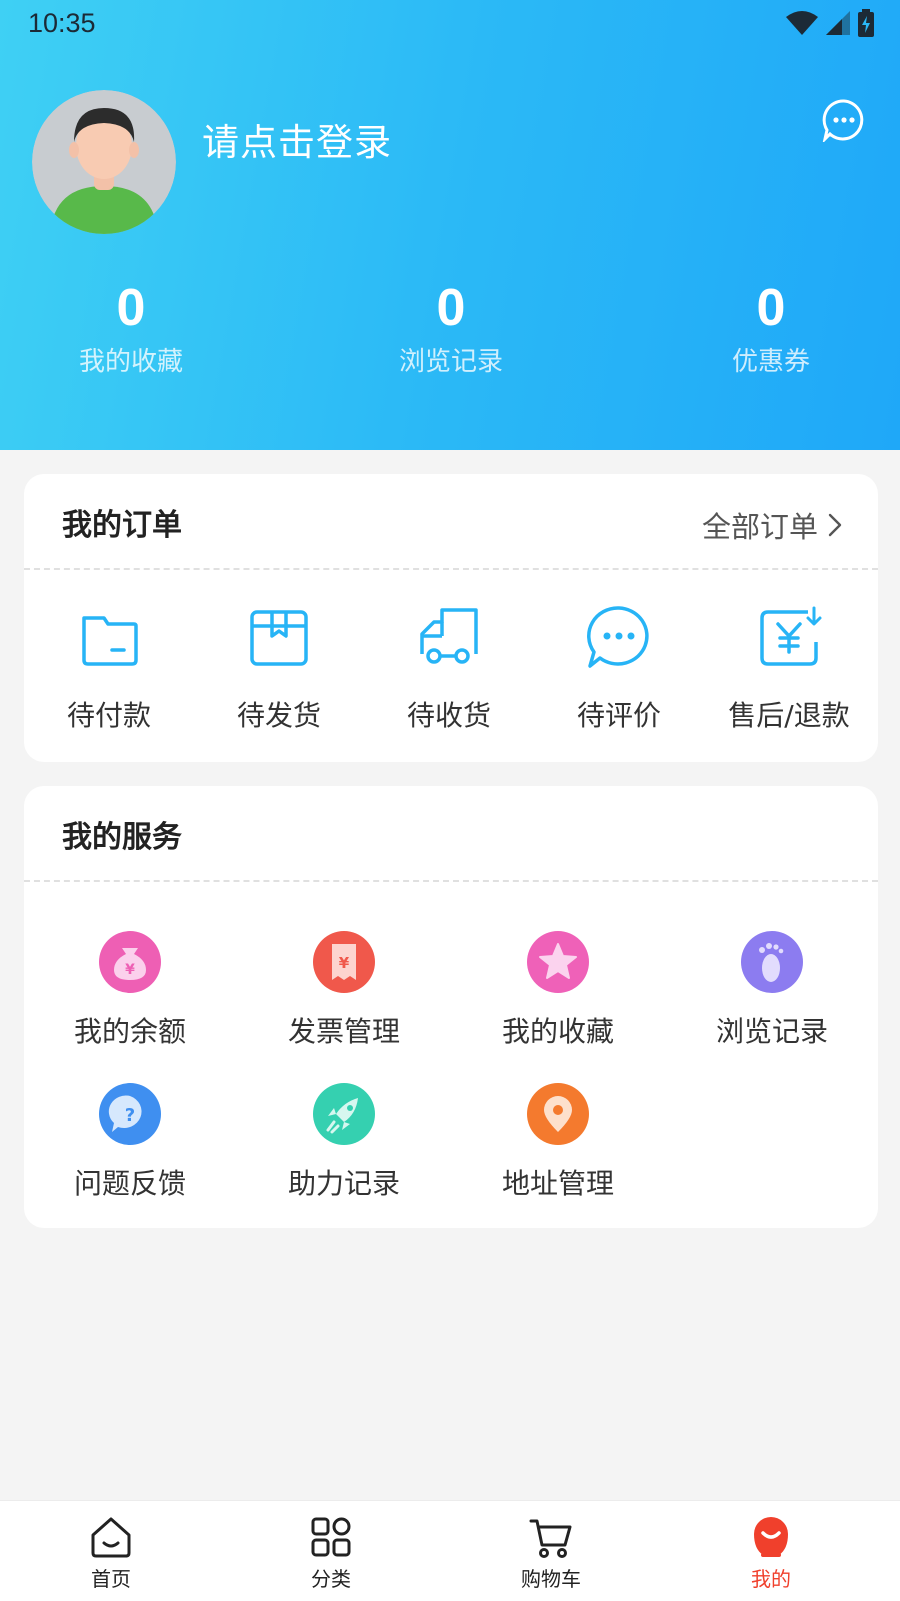 This screenshot has height=1601, width=900. I want to click on status-icons, so click(826, 23).